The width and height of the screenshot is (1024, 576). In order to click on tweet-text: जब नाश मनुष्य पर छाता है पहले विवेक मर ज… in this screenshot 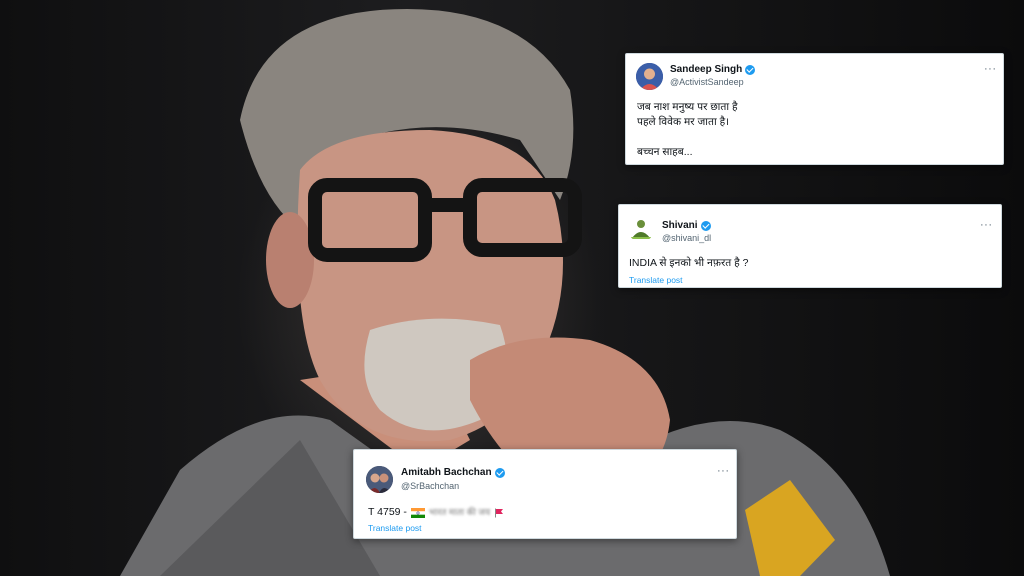, I will do `click(687, 130)`.